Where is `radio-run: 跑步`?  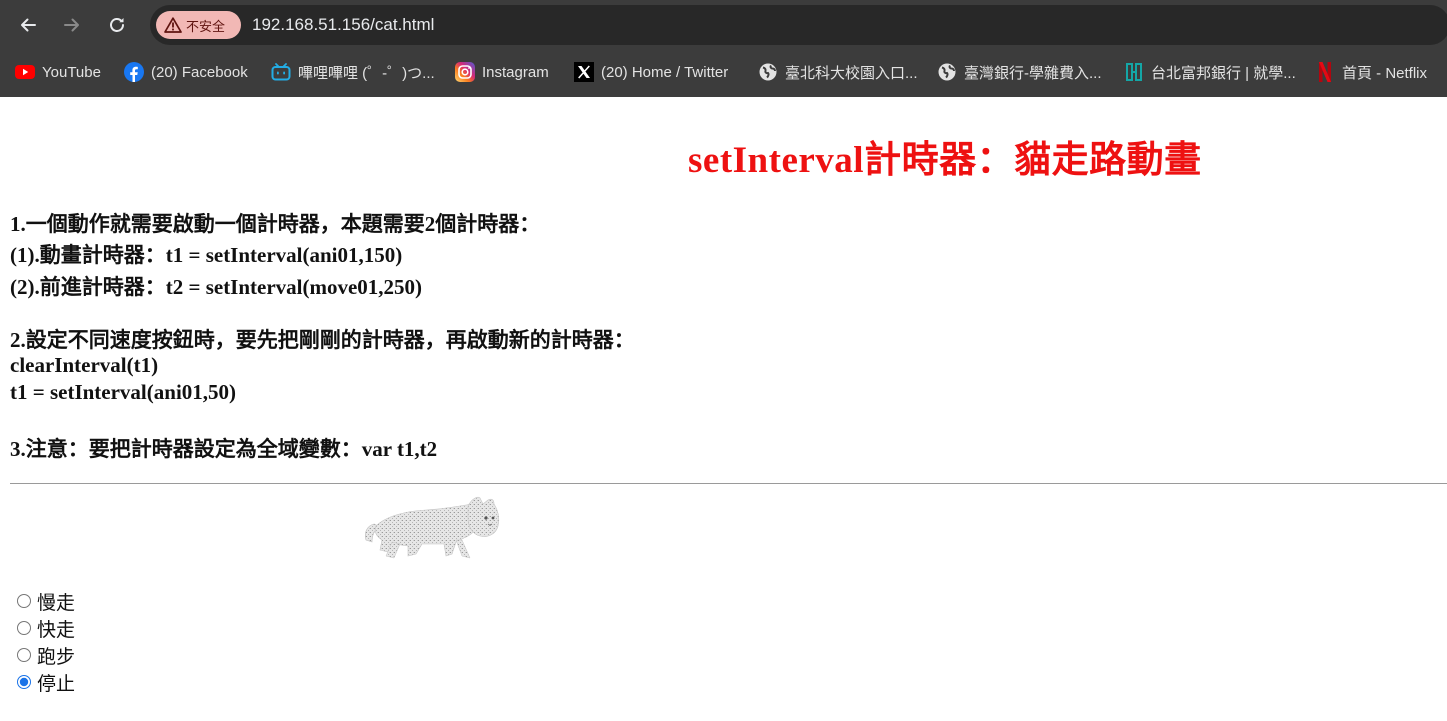 radio-run: 跑步 is located at coordinates (45, 655).